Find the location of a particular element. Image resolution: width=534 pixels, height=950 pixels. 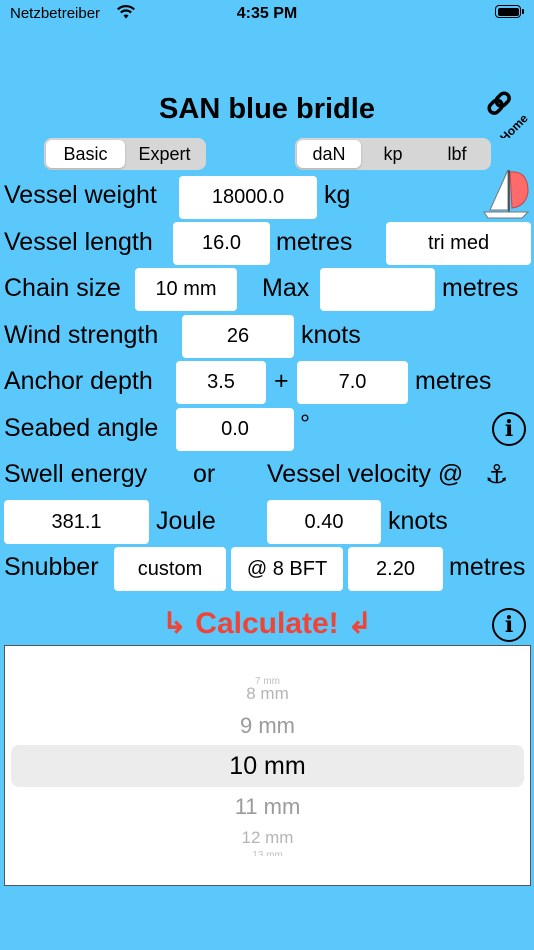

tab-kp: kp is located at coordinates (393, 154).